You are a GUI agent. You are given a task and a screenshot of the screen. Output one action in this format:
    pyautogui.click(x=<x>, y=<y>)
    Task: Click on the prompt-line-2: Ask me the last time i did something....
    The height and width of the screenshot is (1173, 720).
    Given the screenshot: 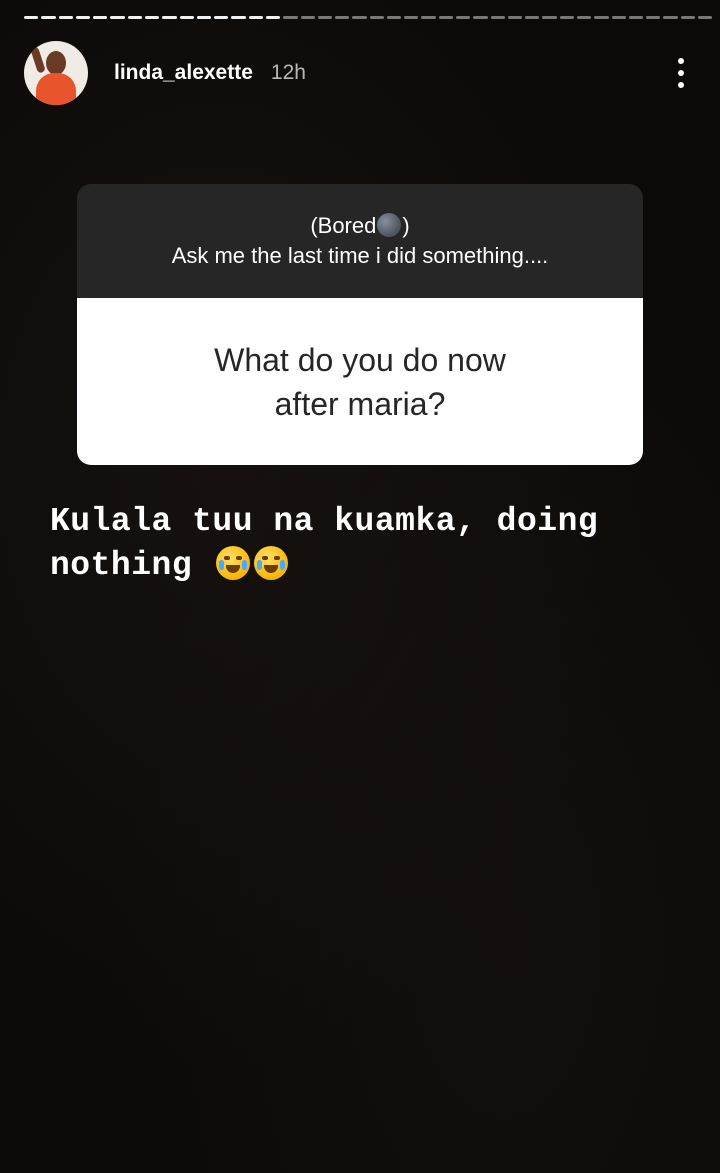 What is the action you would take?
    pyautogui.click(x=360, y=255)
    